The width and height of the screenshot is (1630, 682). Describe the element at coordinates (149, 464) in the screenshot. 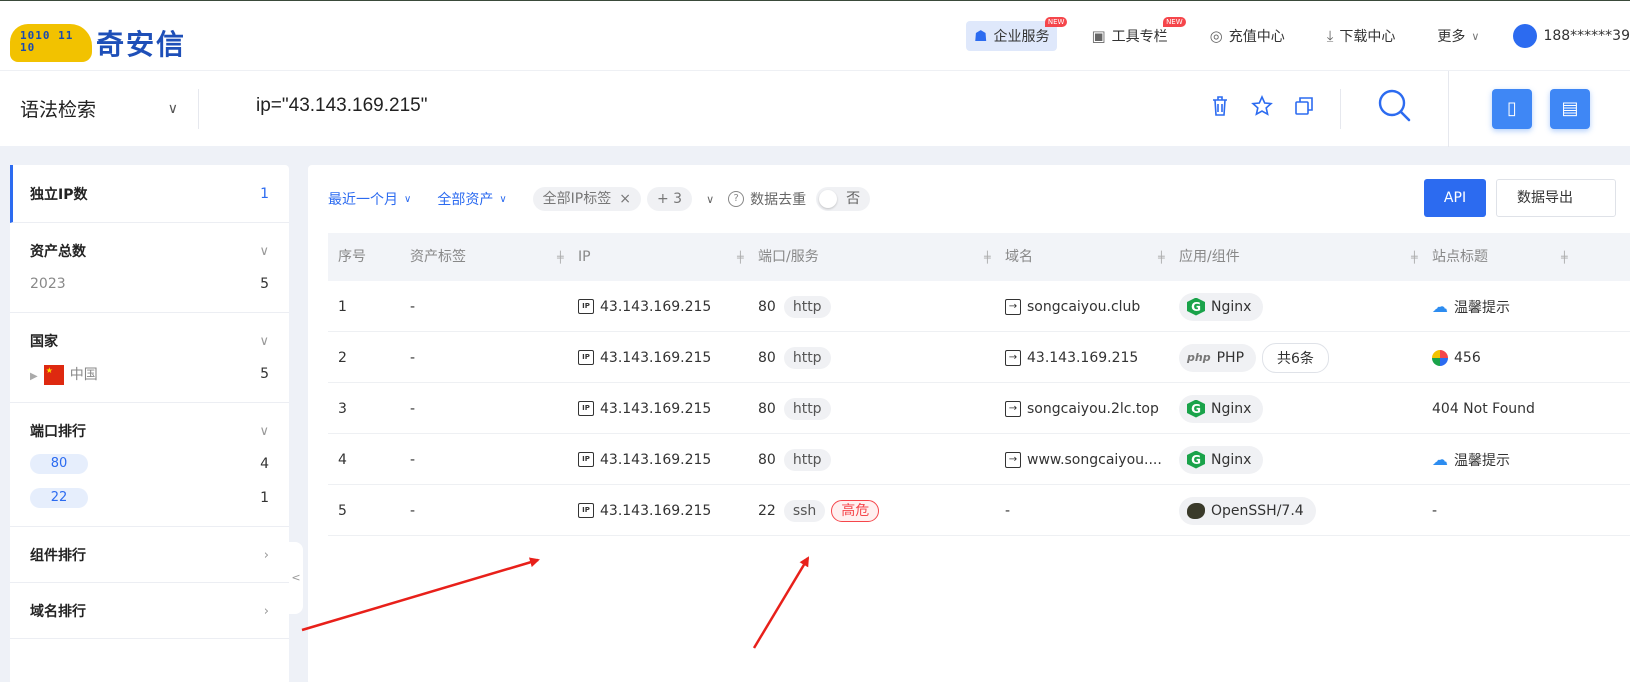

I see `sidebar-item-port-80: 80 4` at that location.